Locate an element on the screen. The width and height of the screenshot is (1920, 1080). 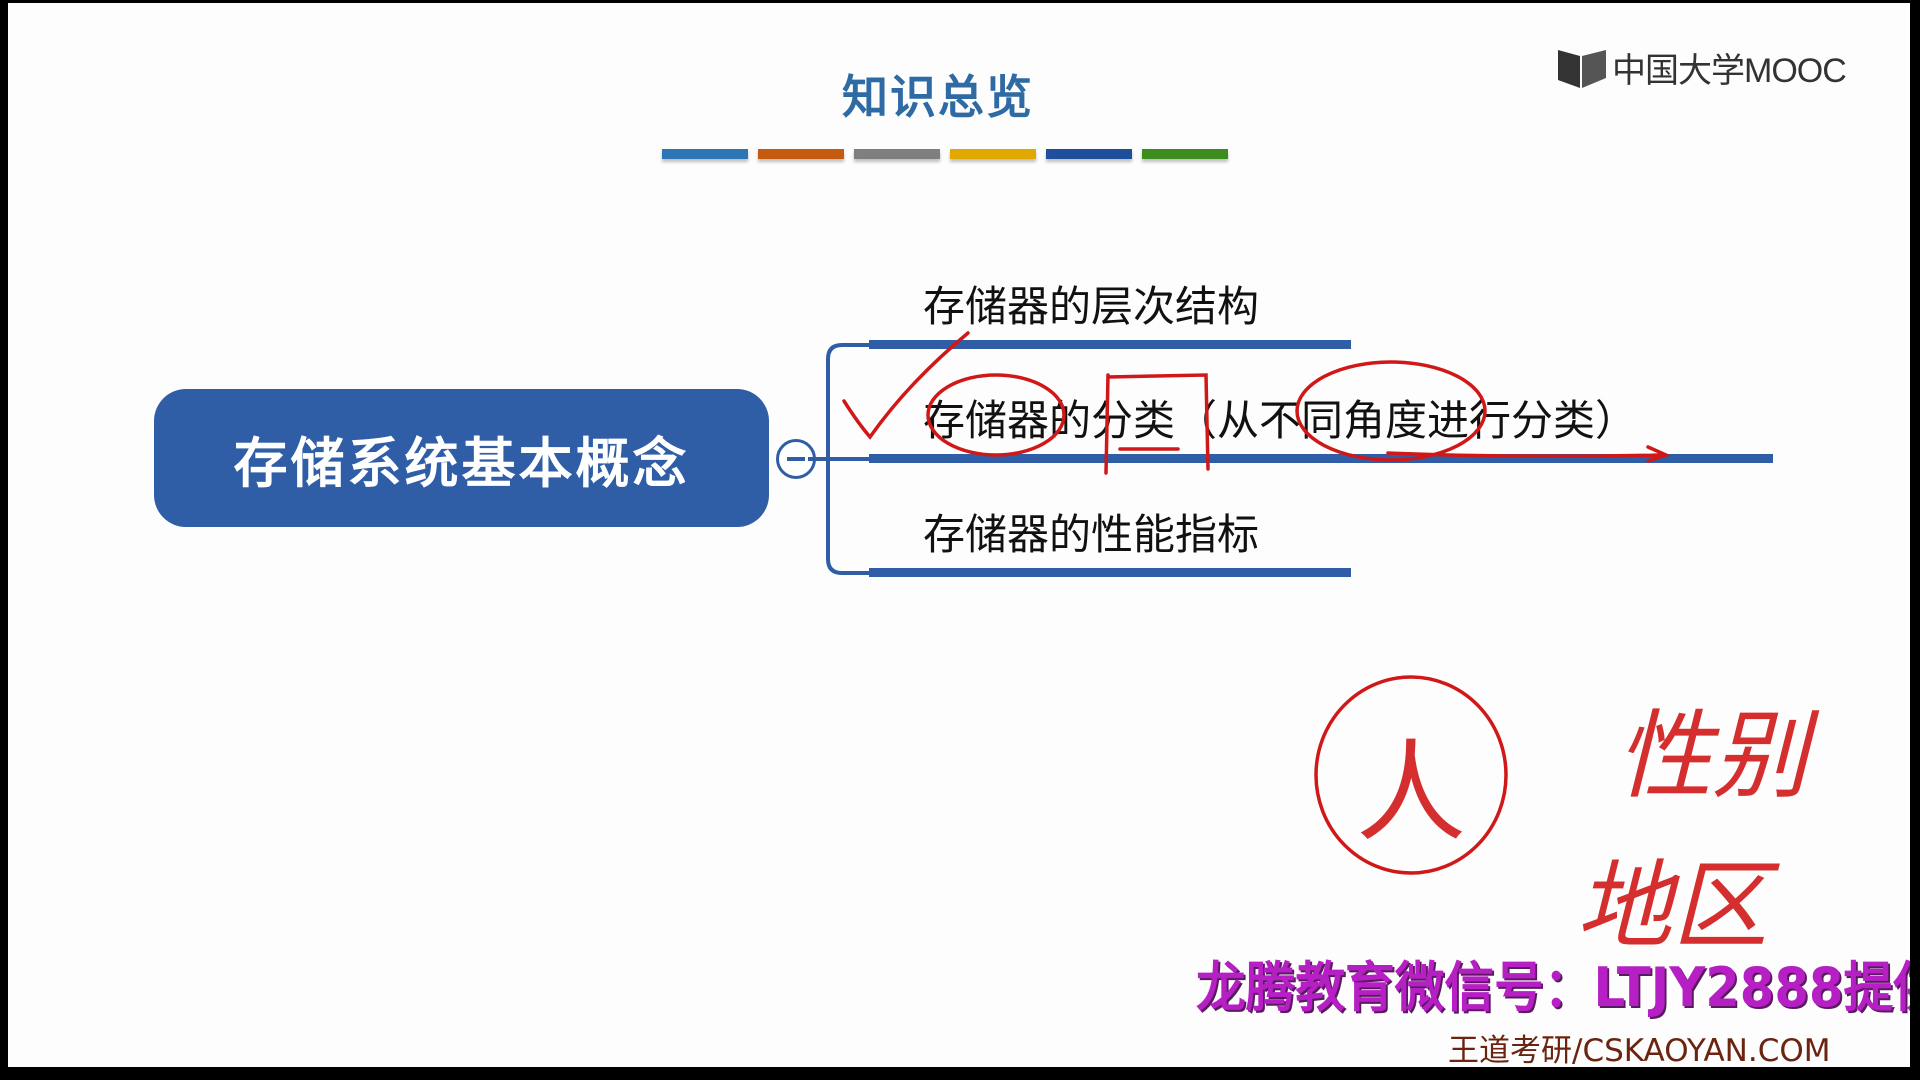
watermark-url: 王道考研/CSKAOYAN.COM is located at coordinates (1639, 1050).